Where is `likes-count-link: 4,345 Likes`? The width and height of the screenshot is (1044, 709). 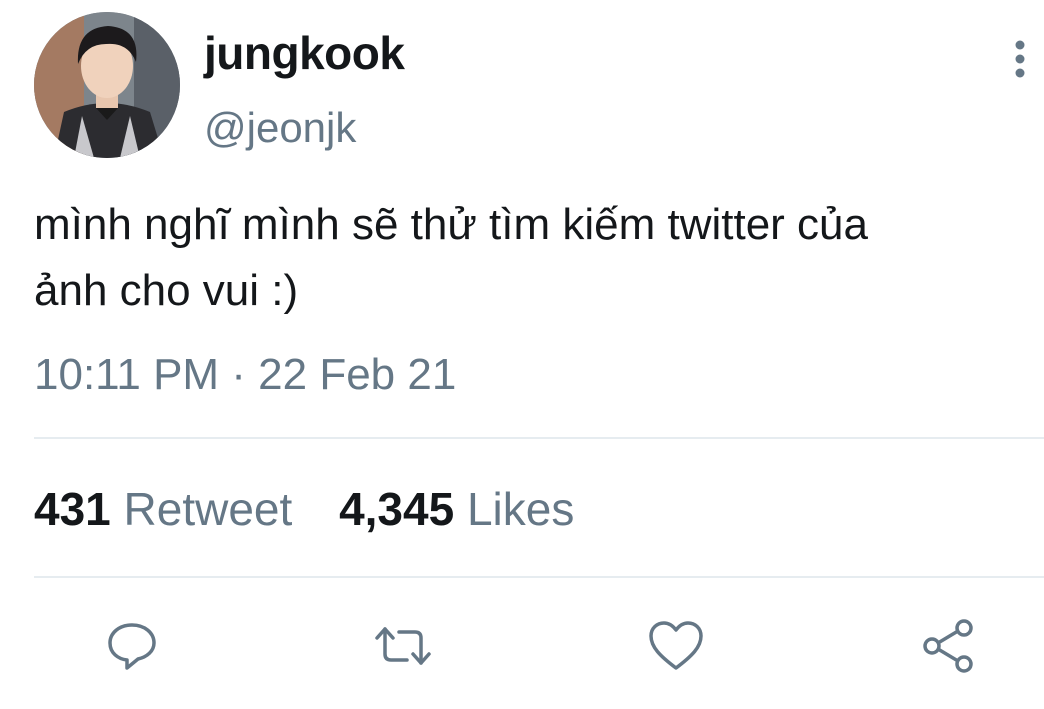
likes-count-link: 4,345 Likes is located at coordinates (456, 509).